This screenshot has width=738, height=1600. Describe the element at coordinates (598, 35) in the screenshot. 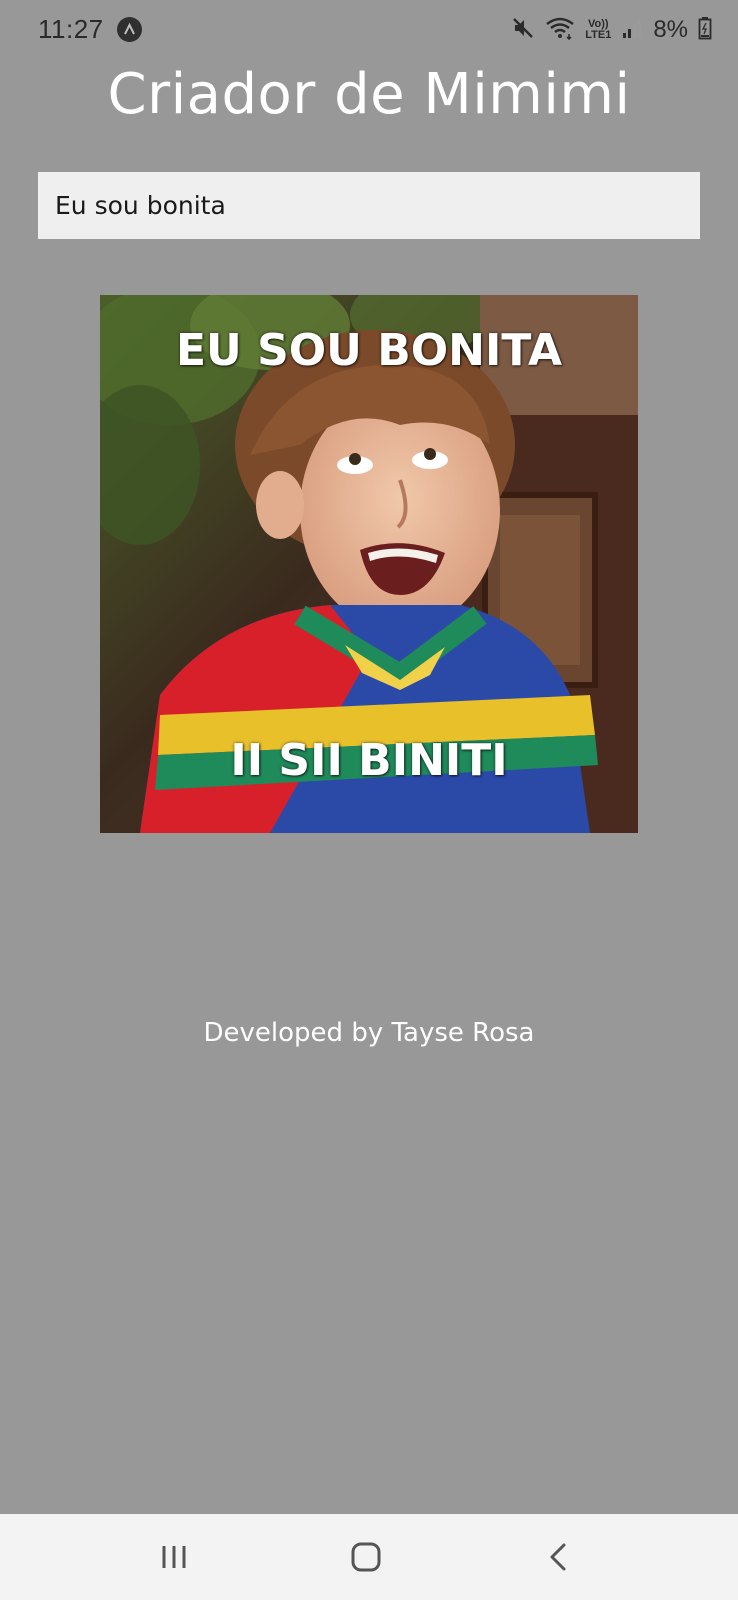

I see `volte-bottom-label: LTE1` at that location.